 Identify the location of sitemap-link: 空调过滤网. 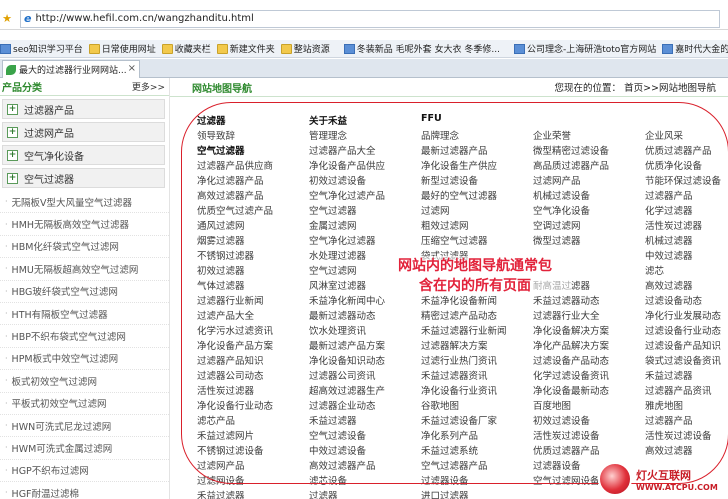
(588, 225).